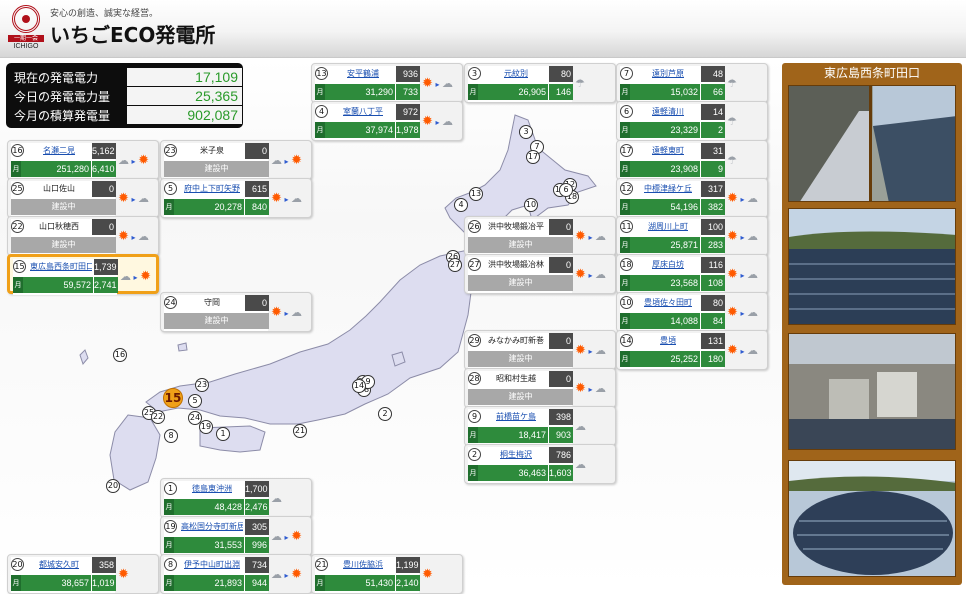 The width and height of the screenshot is (966, 594). What do you see at coordinates (206, 427) in the screenshot?
I see `map-pin: 19` at bounding box center [206, 427].